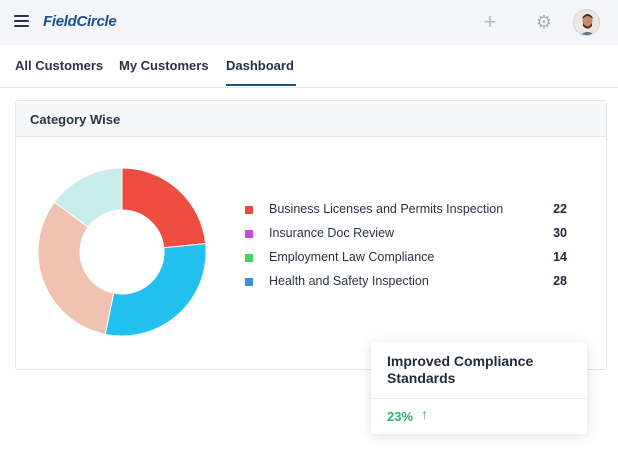  Describe the element at coordinates (560, 281) in the screenshot. I see `legend-value: 28` at that location.